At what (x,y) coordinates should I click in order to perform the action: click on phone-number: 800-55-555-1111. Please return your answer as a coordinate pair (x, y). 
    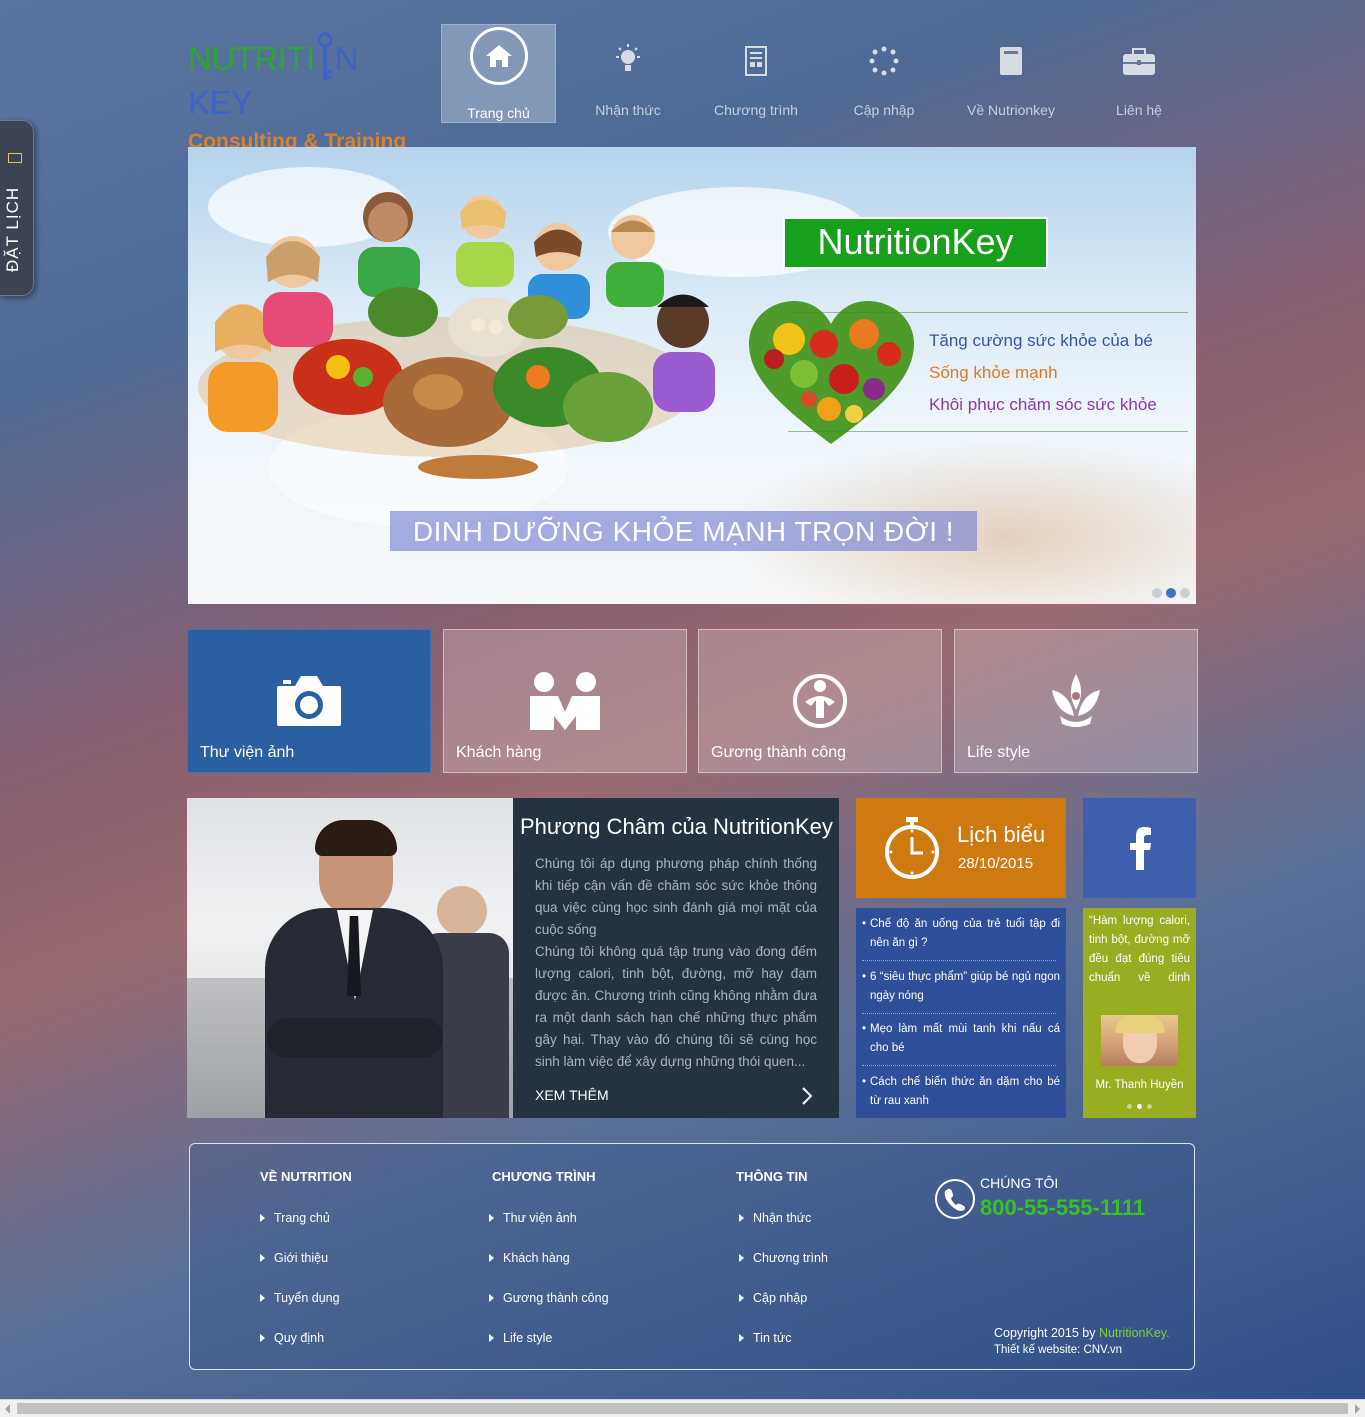
    Looking at the image, I should click on (1062, 1208).